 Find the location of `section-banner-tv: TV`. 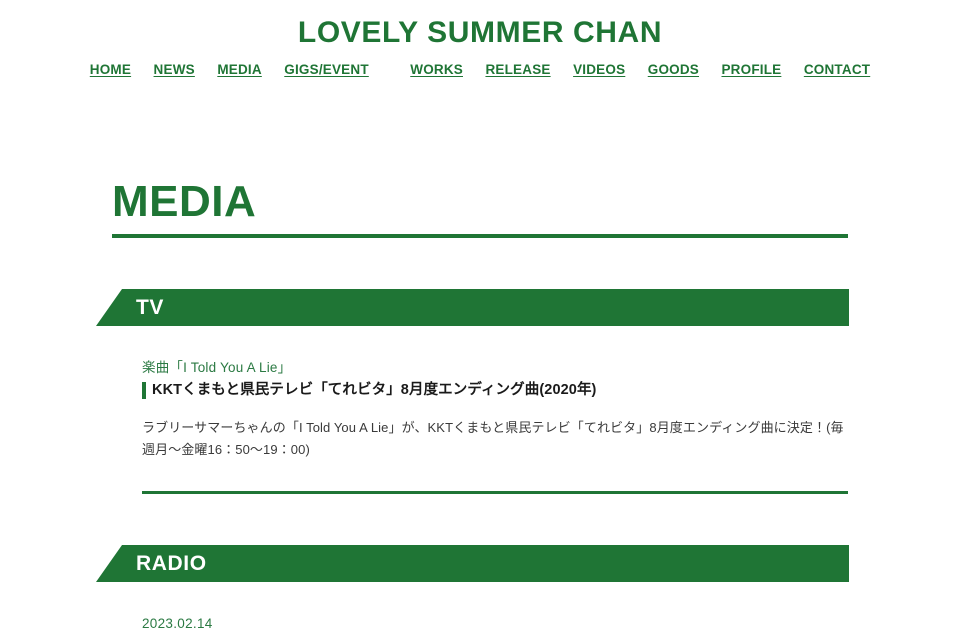

section-banner-tv: TV is located at coordinates (472, 307).